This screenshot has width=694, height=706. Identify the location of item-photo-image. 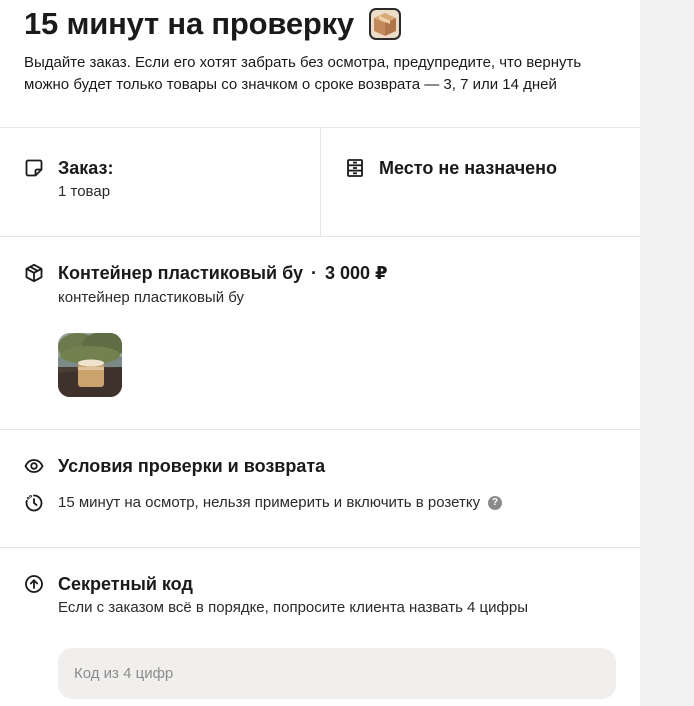
(90, 365).